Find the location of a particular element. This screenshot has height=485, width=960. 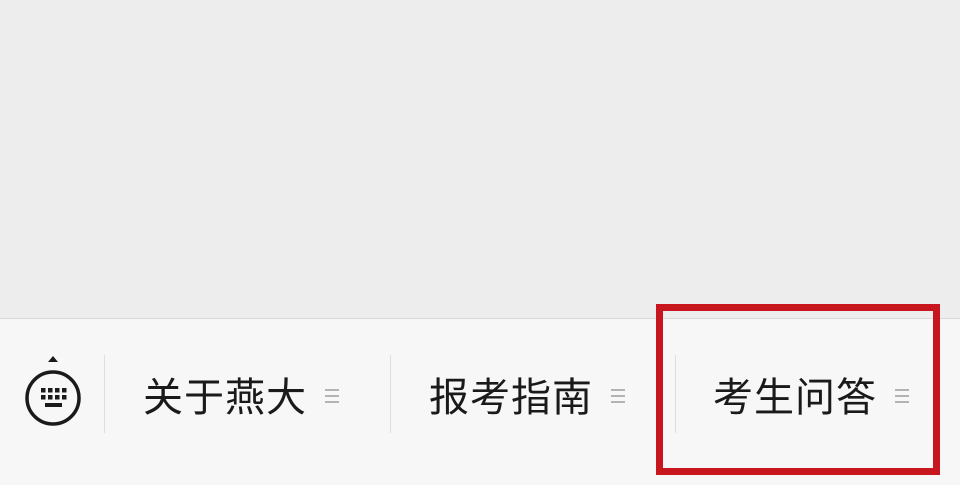

keyboard-icon is located at coordinates (53, 391).